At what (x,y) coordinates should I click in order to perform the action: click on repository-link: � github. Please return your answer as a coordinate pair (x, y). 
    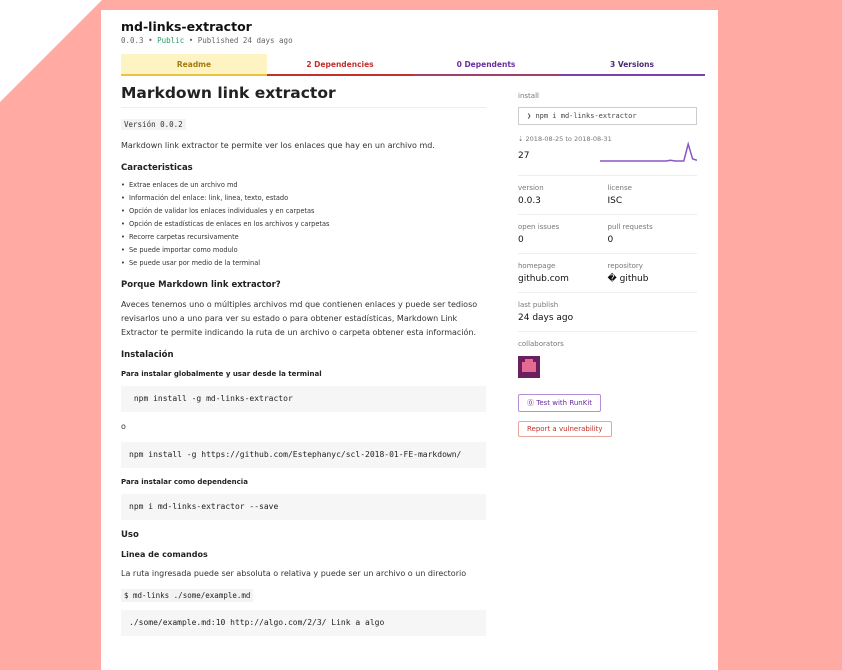
    Looking at the image, I should click on (653, 279).